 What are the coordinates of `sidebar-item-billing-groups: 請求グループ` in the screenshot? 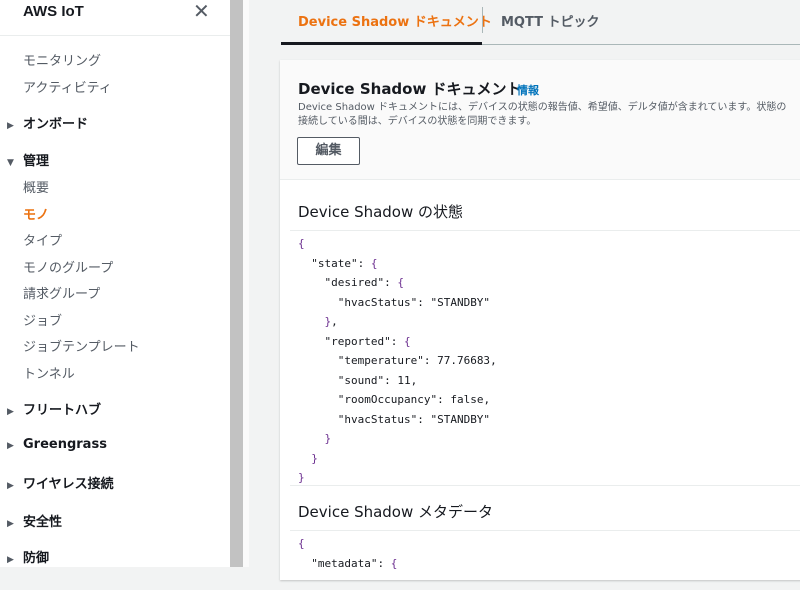 It's located at (61, 292).